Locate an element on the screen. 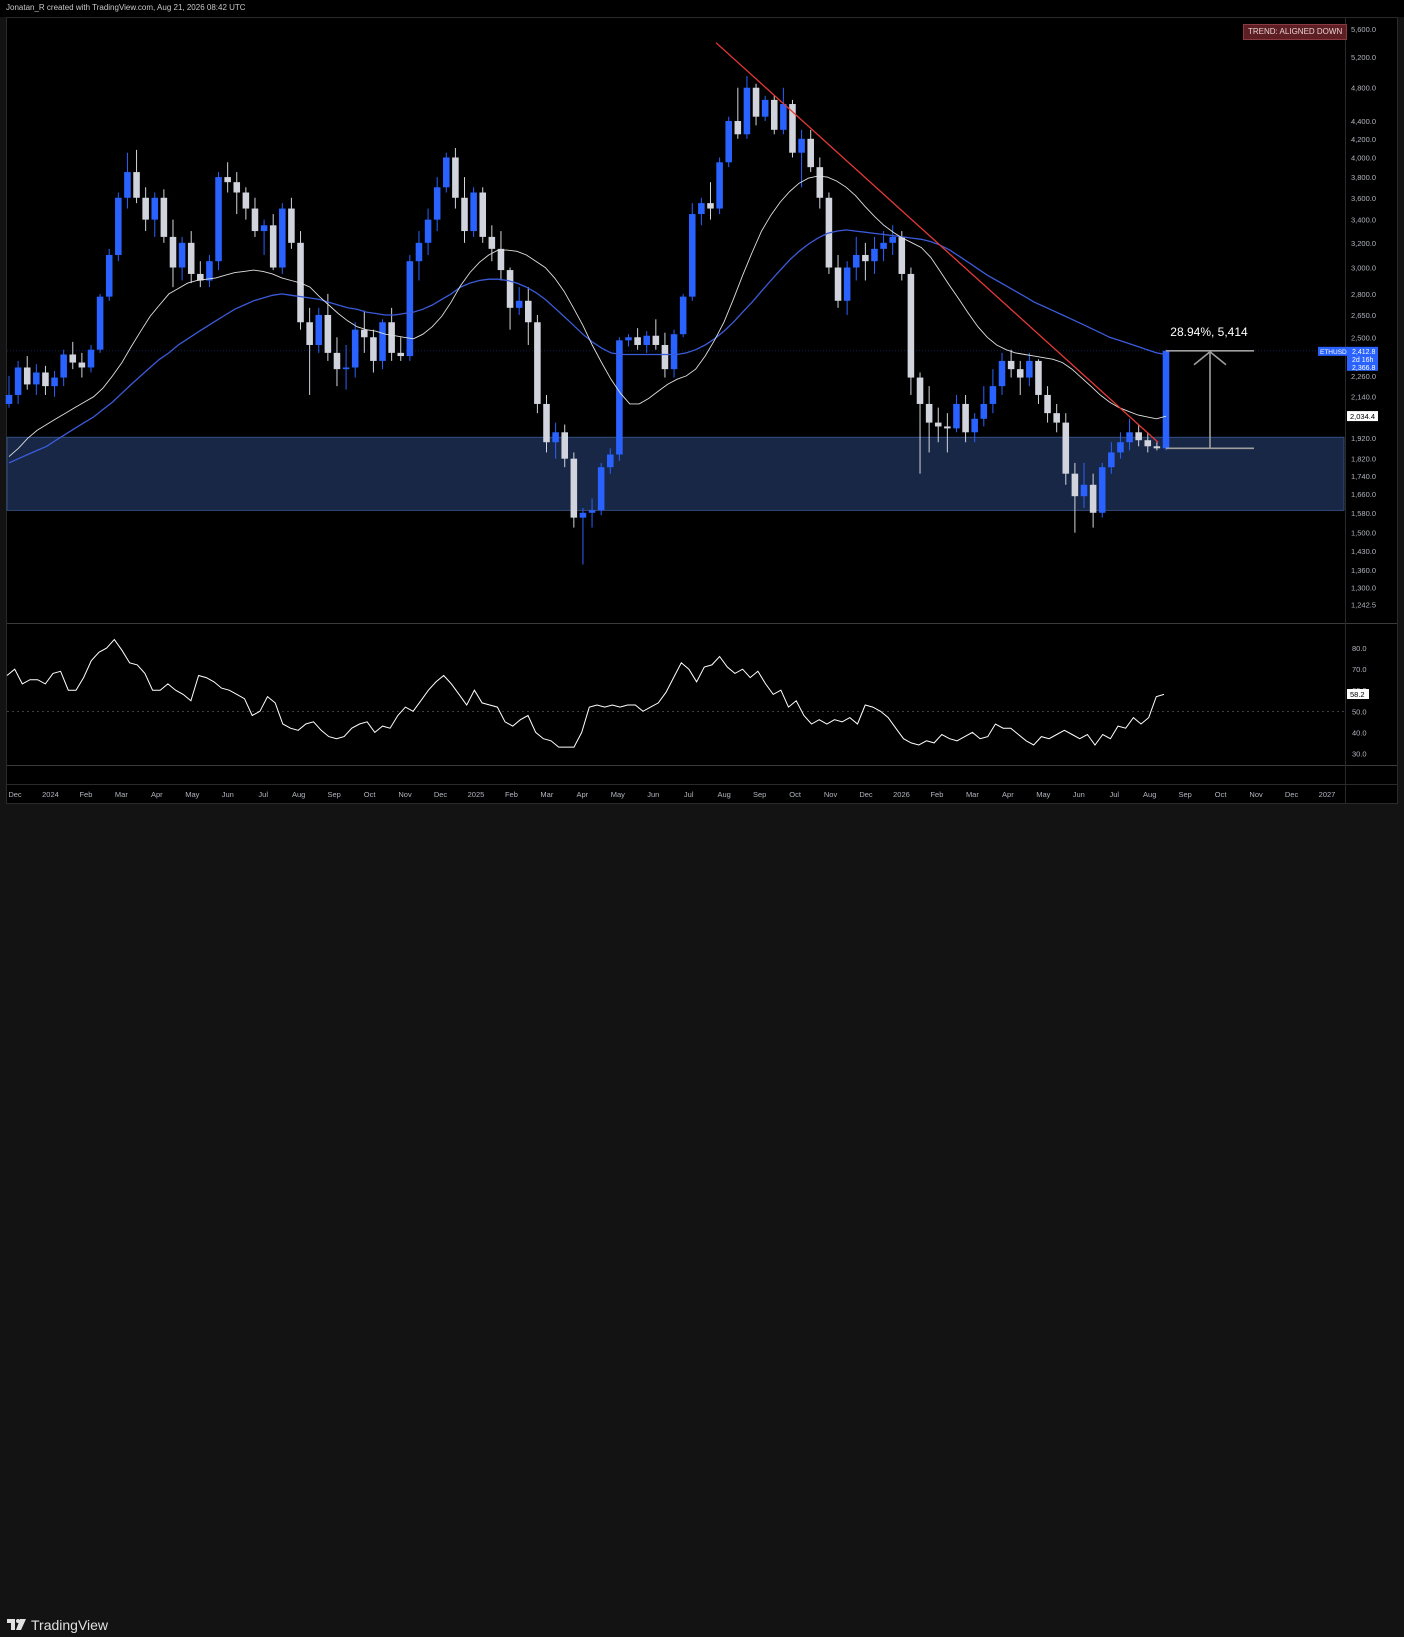 This screenshot has height=1637, width=1404. price-tick-label: 1,300.0 is located at coordinates (1363, 587).